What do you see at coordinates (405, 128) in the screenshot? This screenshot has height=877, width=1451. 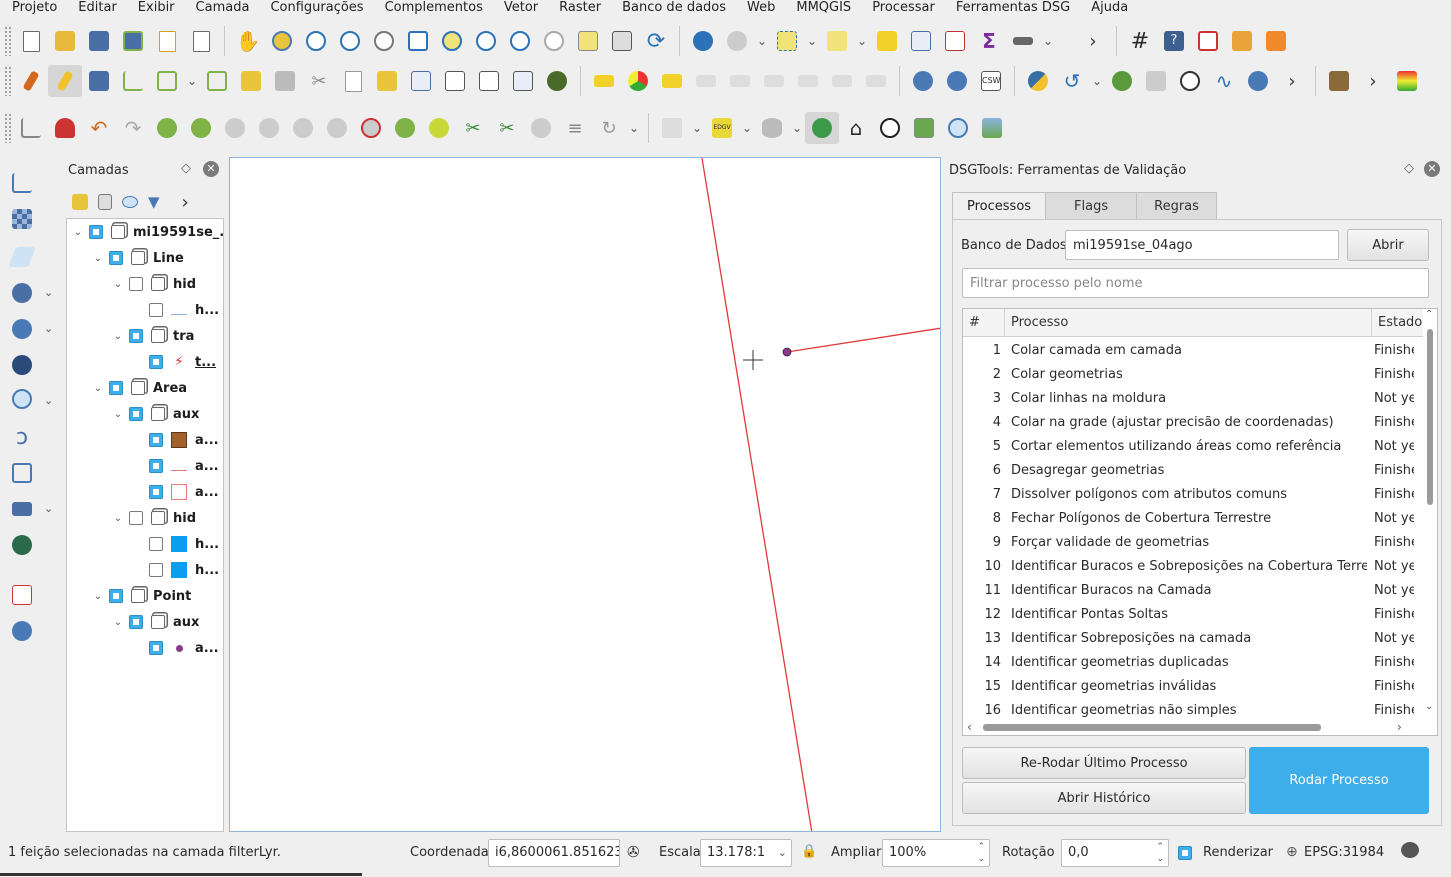 I see `simplify-button` at bounding box center [405, 128].